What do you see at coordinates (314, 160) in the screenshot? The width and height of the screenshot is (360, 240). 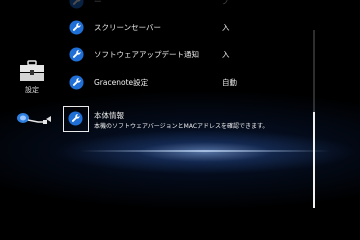 I see `scrollbar-thumb` at bounding box center [314, 160].